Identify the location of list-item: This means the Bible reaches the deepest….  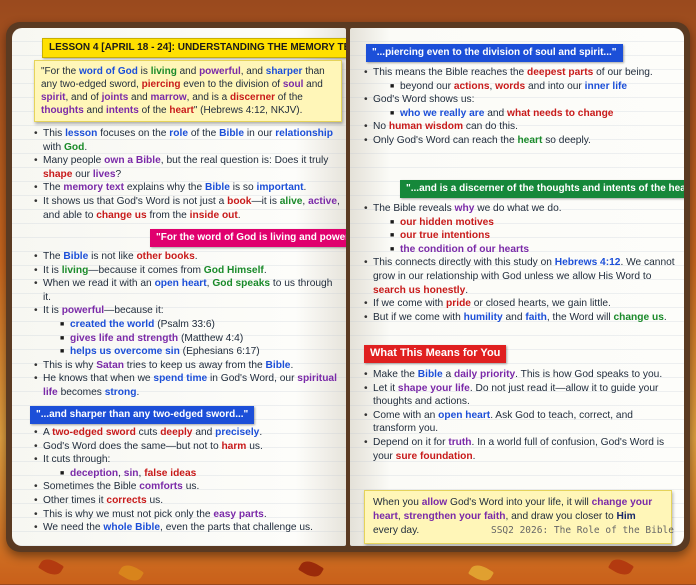
(520, 73).